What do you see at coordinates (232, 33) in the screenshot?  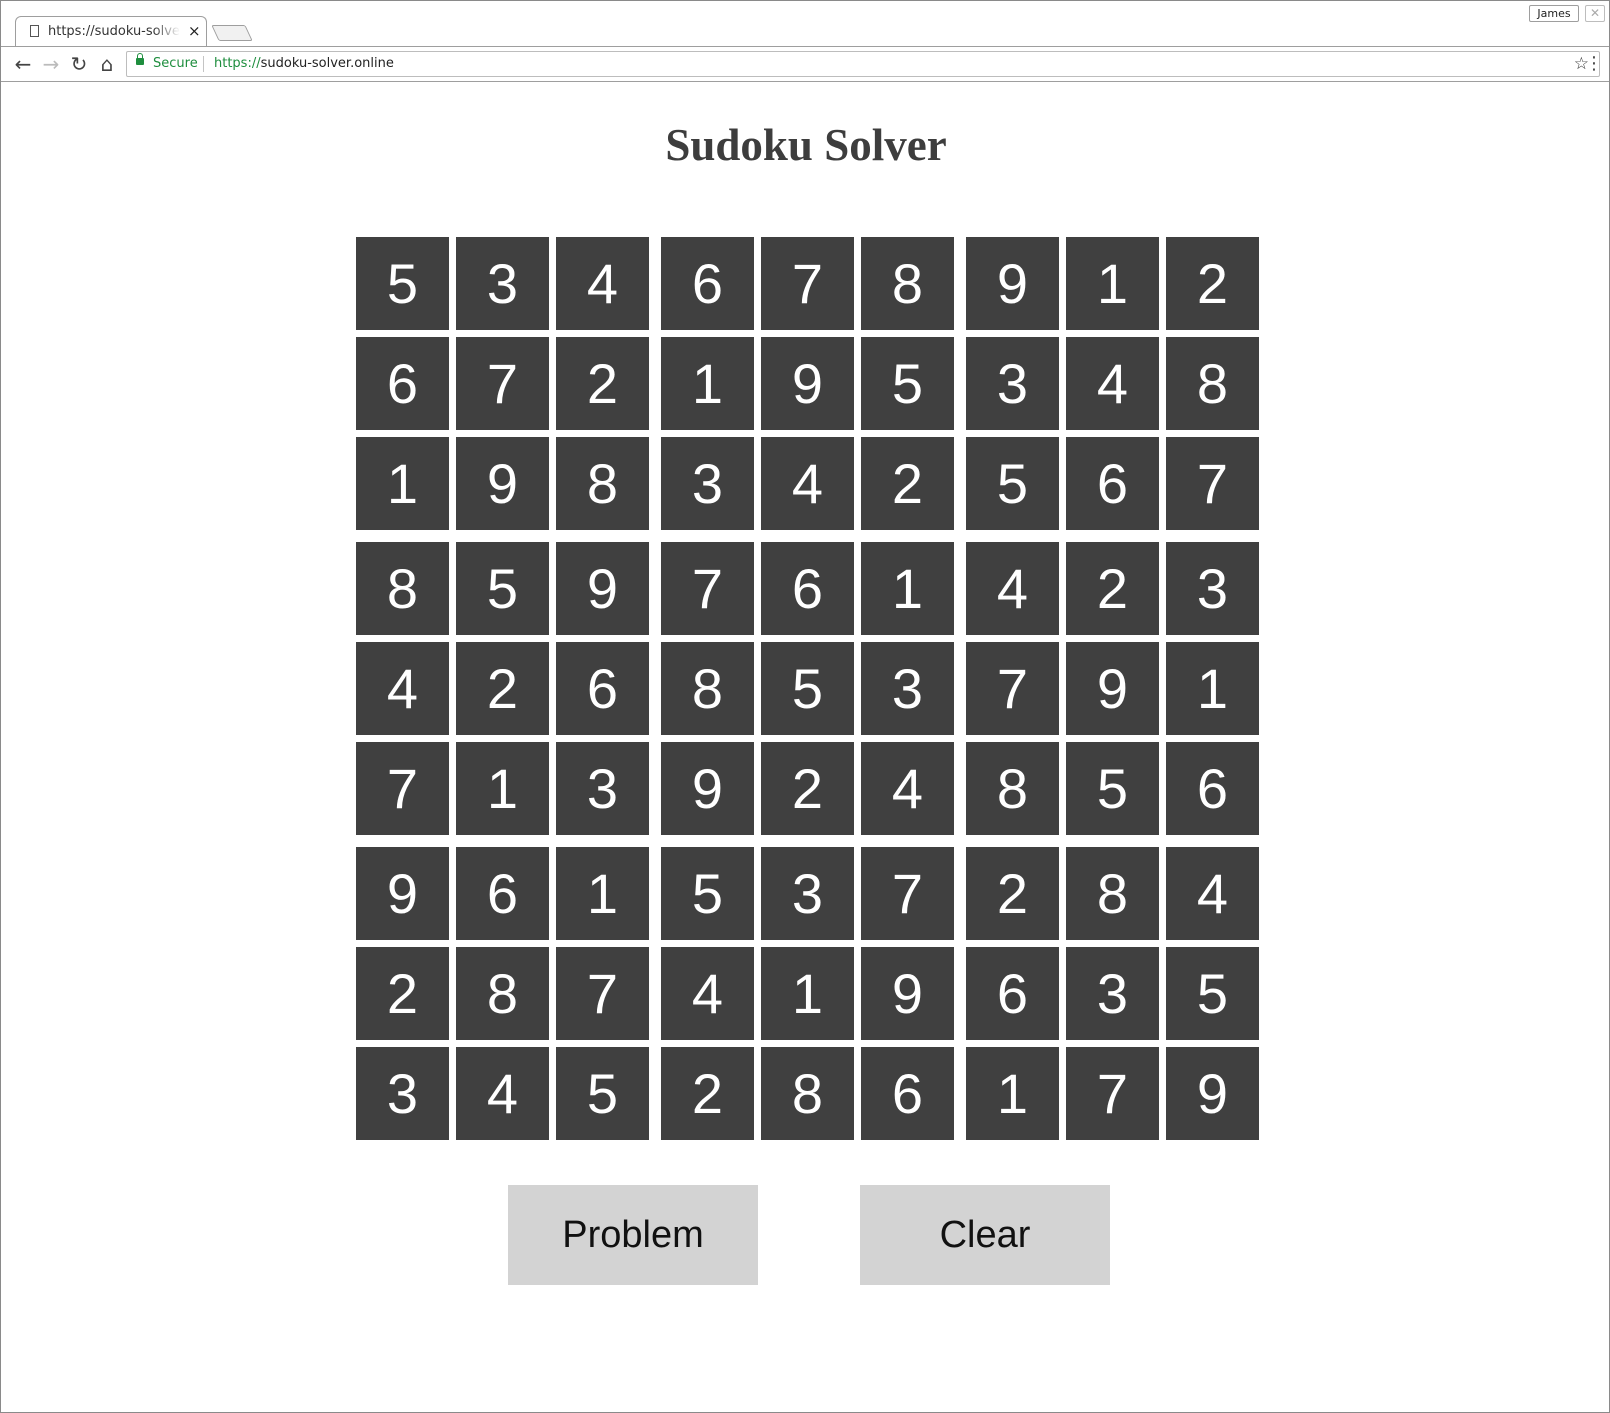 I see `new-tab-button` at bounding box center [232, 33].